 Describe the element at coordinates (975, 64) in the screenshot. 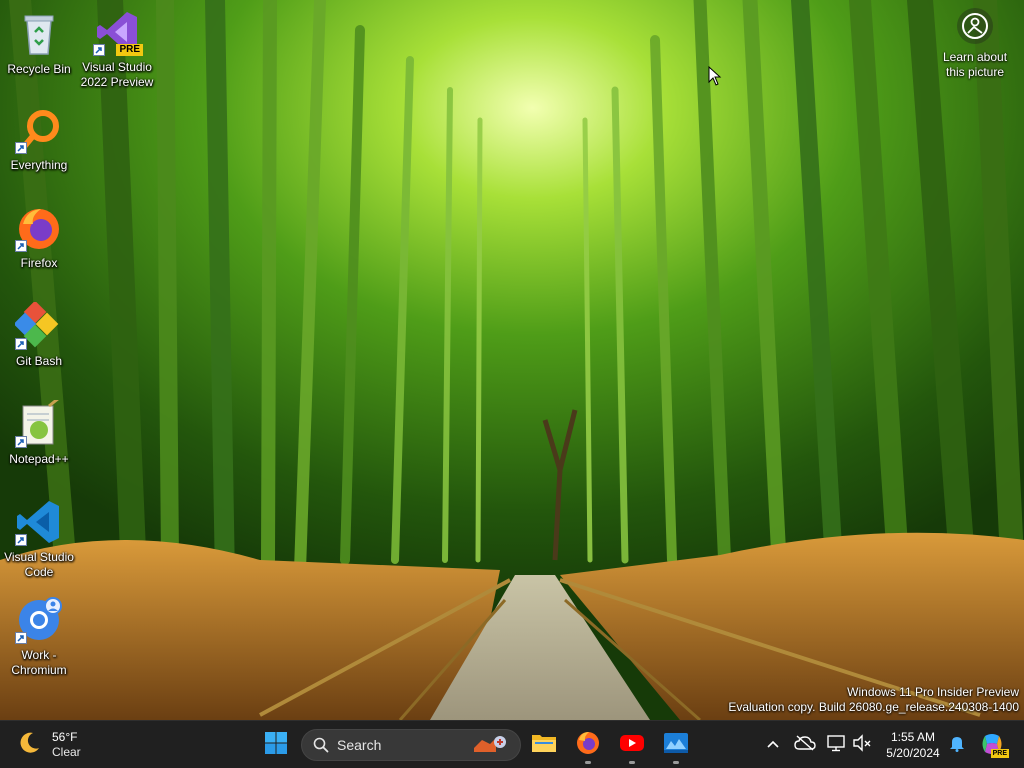

I see `learn-about-label: Learn about this picture` at that location.